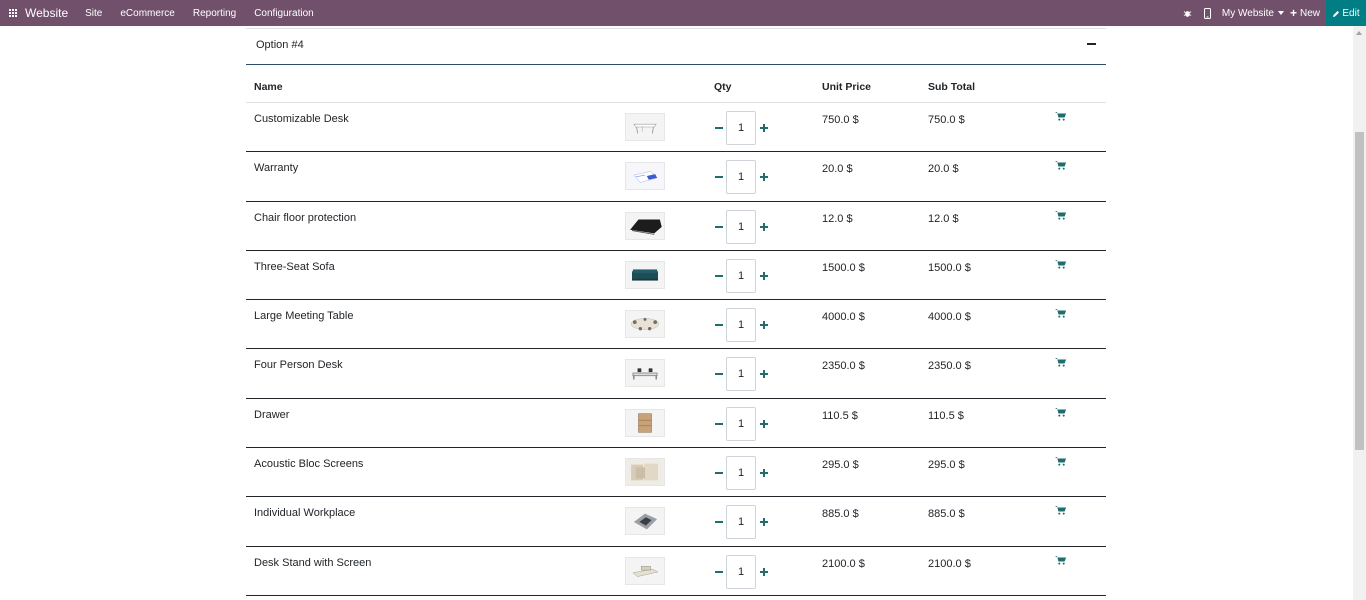 This screenshot has height=600, width=1366. What do you see at coordinates (1359, 33) in the screenshot?
I see `scroll-up-arrow-icon` at bounding box center [1359, 33].